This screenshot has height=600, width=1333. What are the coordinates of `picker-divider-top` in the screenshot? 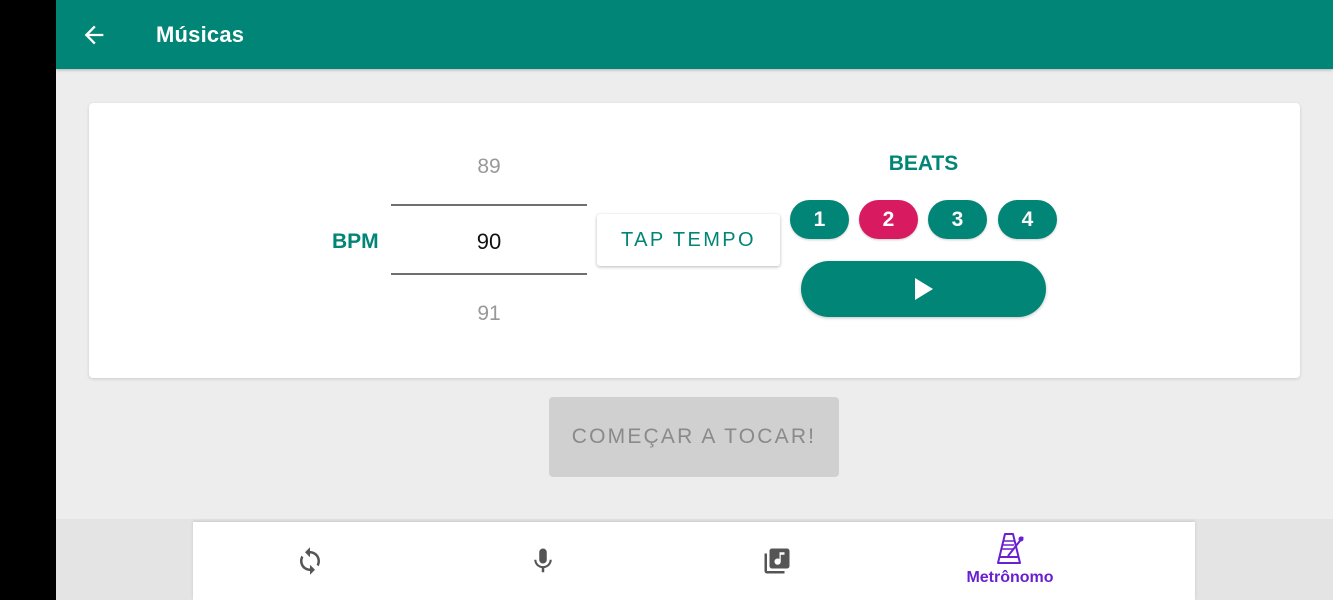 It's located at (489, 205).